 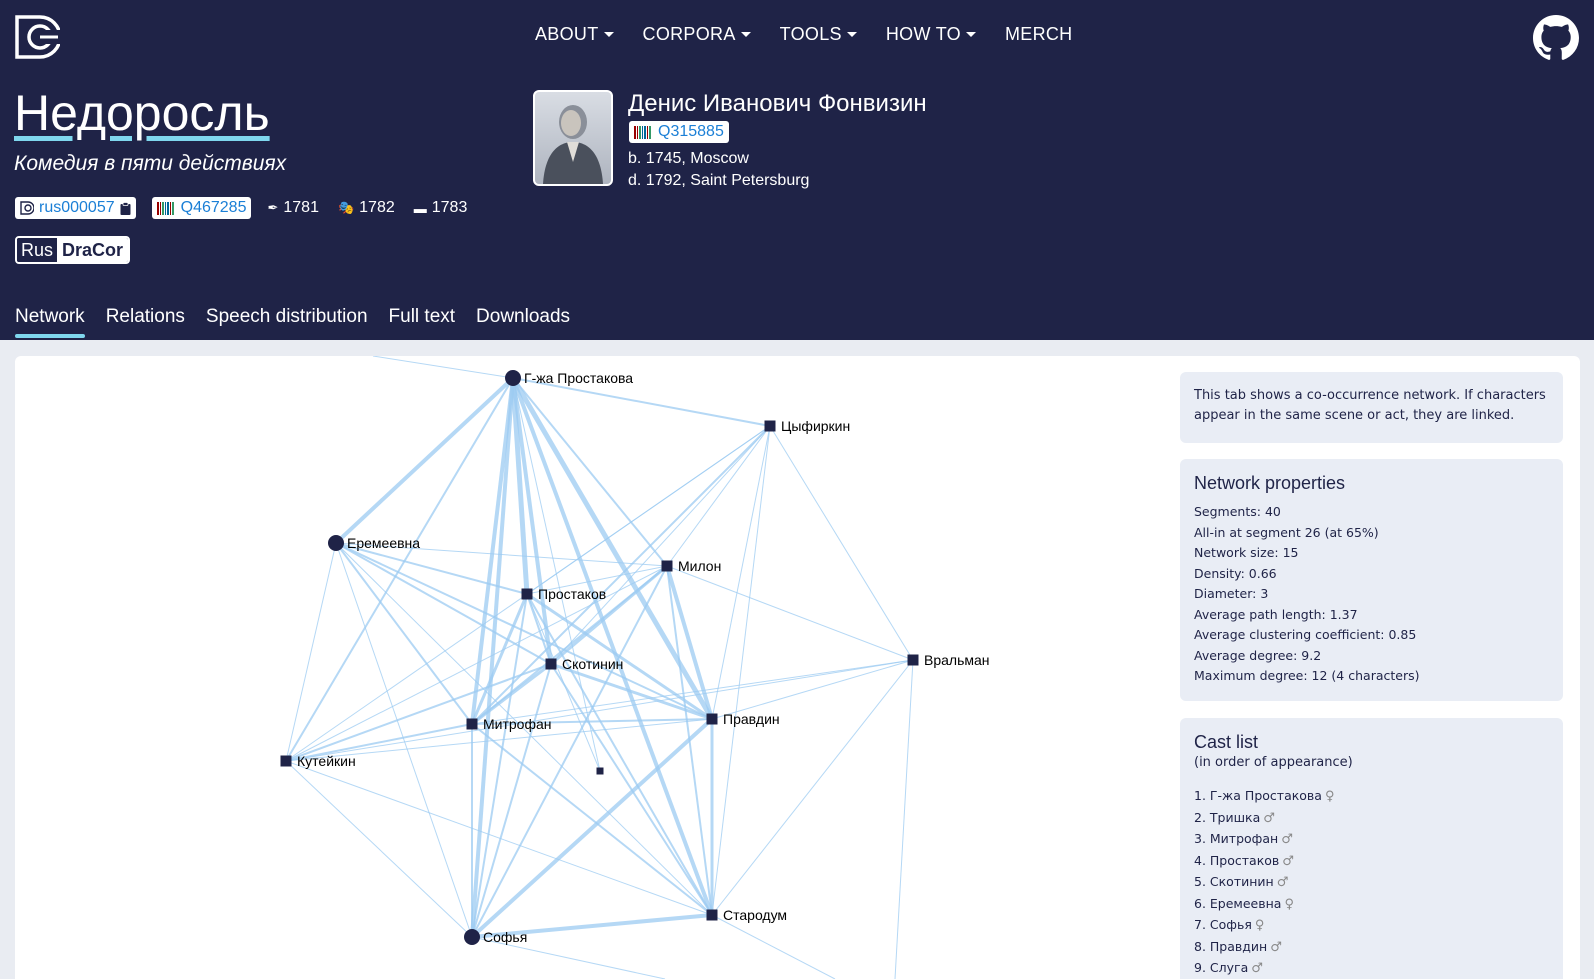 I want to click on play-wikidata-badge: Q467285, so click(x=201, y=208).